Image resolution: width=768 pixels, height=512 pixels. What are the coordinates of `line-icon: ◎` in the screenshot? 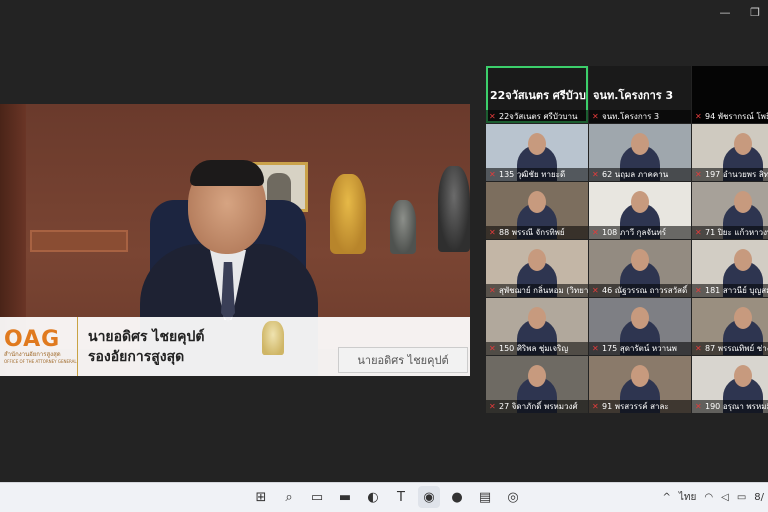 It's located at (513, 497).